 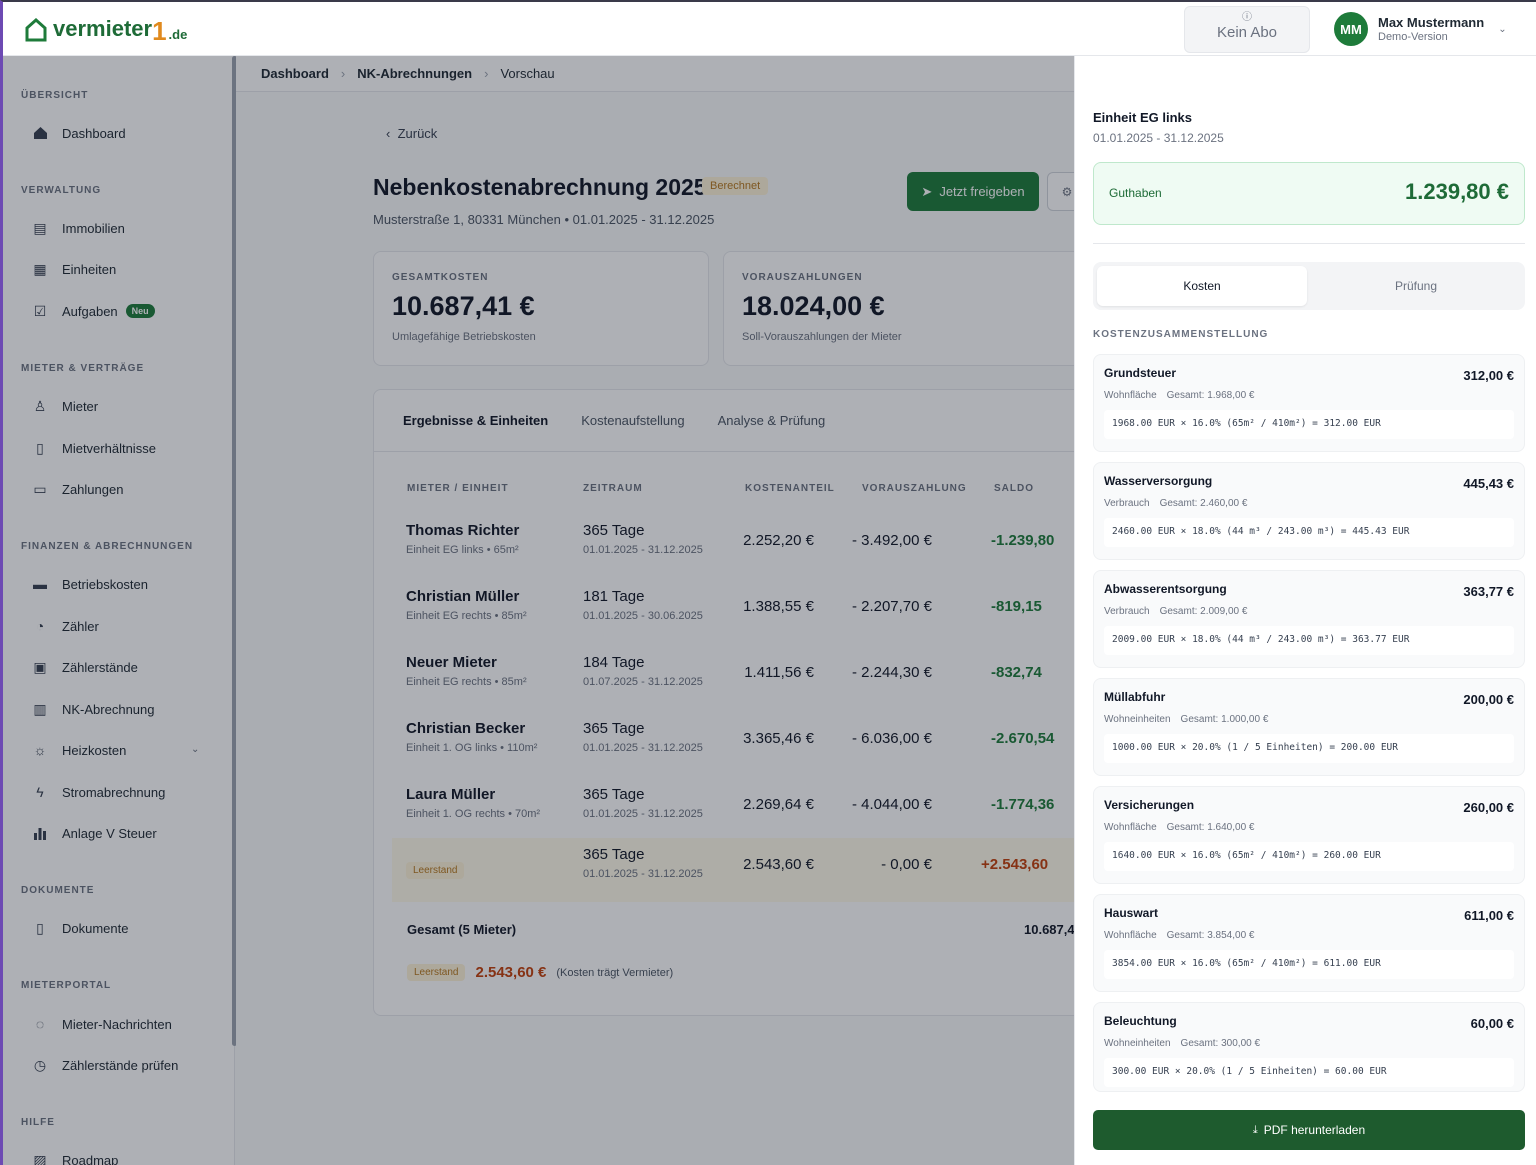 I want to click on divider, so click(x=1309, y=243).